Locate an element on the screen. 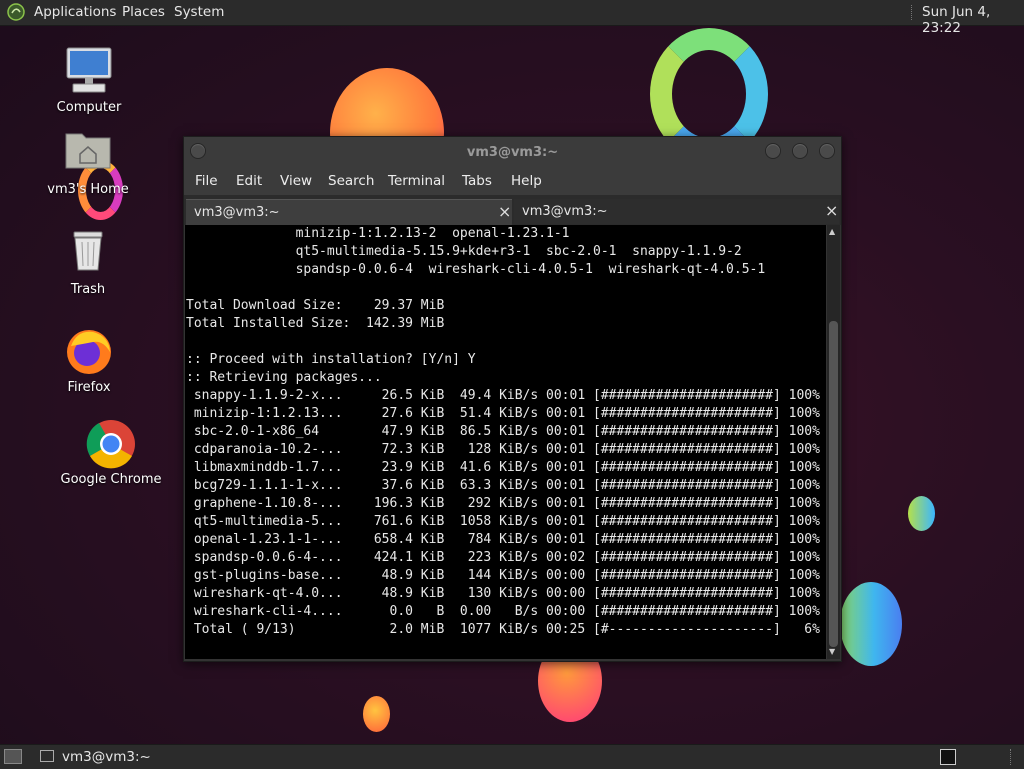 The height and width of the screenshot is (769, 1024). window-titlebar: vm3@vm3:~ is located at coordinates (512, 152).